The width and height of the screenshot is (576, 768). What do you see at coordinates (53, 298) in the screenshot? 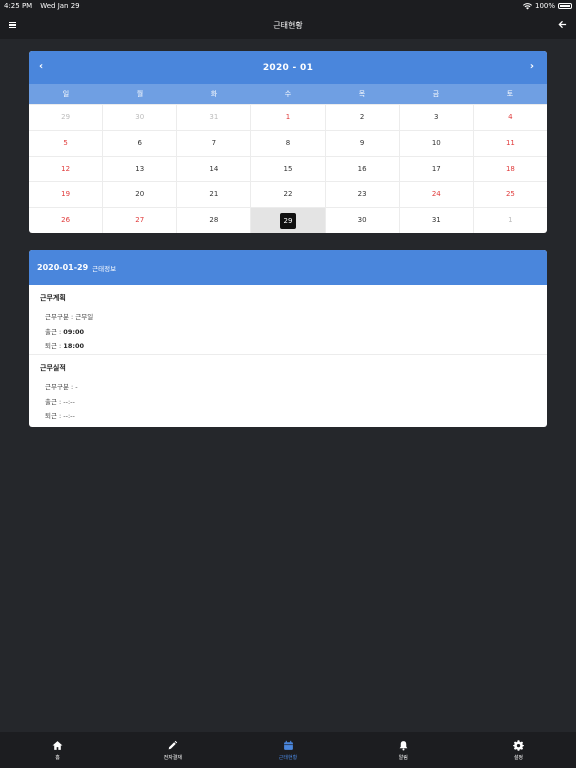
I see `section-title: 근무계획` at bounding box center [53, 298].